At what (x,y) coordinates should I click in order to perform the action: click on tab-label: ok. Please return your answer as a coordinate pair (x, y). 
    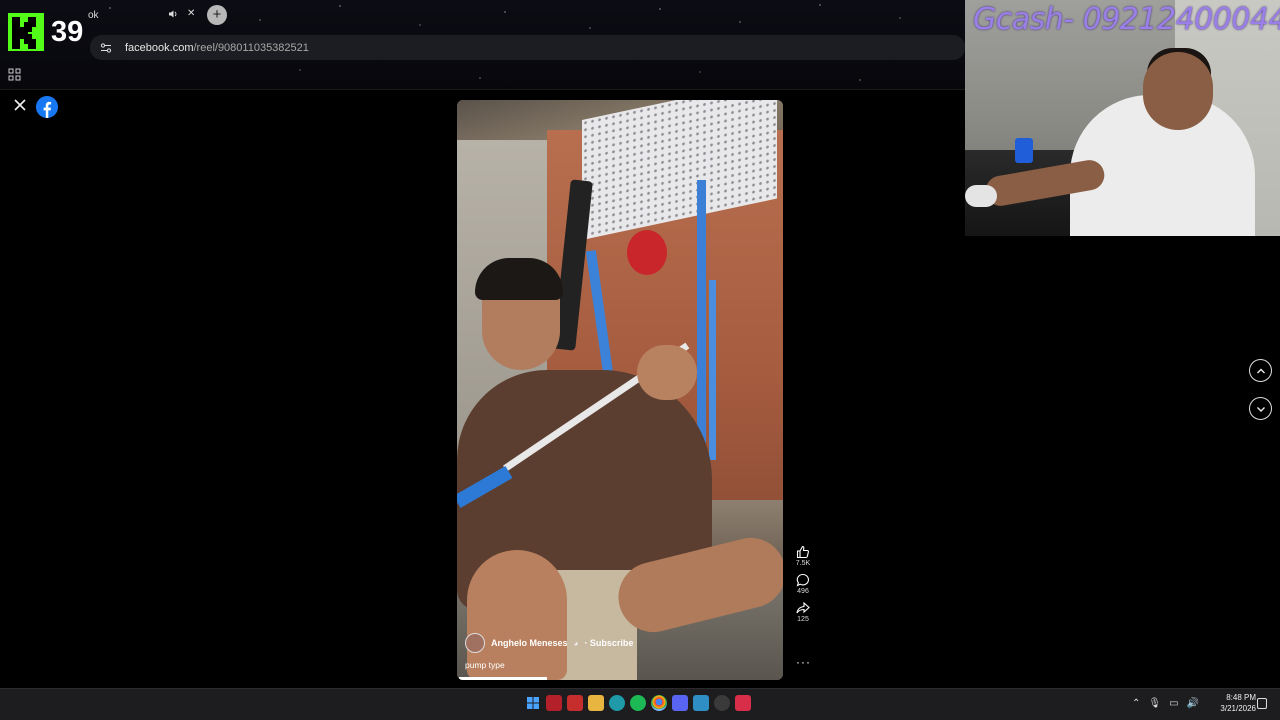
    Looking at the image, I should click on (93, 15).